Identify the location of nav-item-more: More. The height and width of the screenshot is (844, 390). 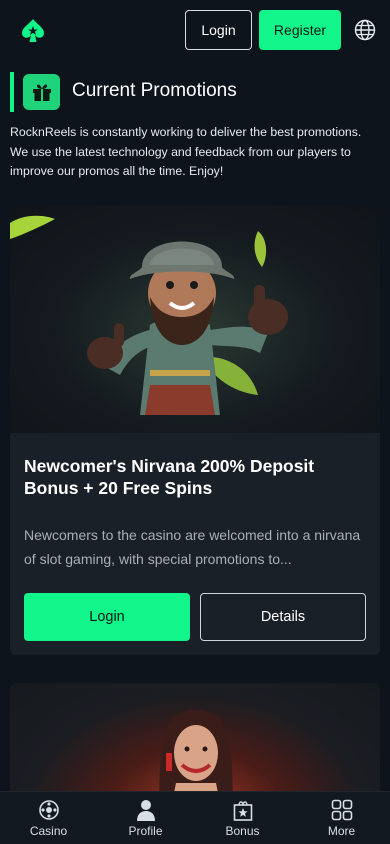
(341, 818).